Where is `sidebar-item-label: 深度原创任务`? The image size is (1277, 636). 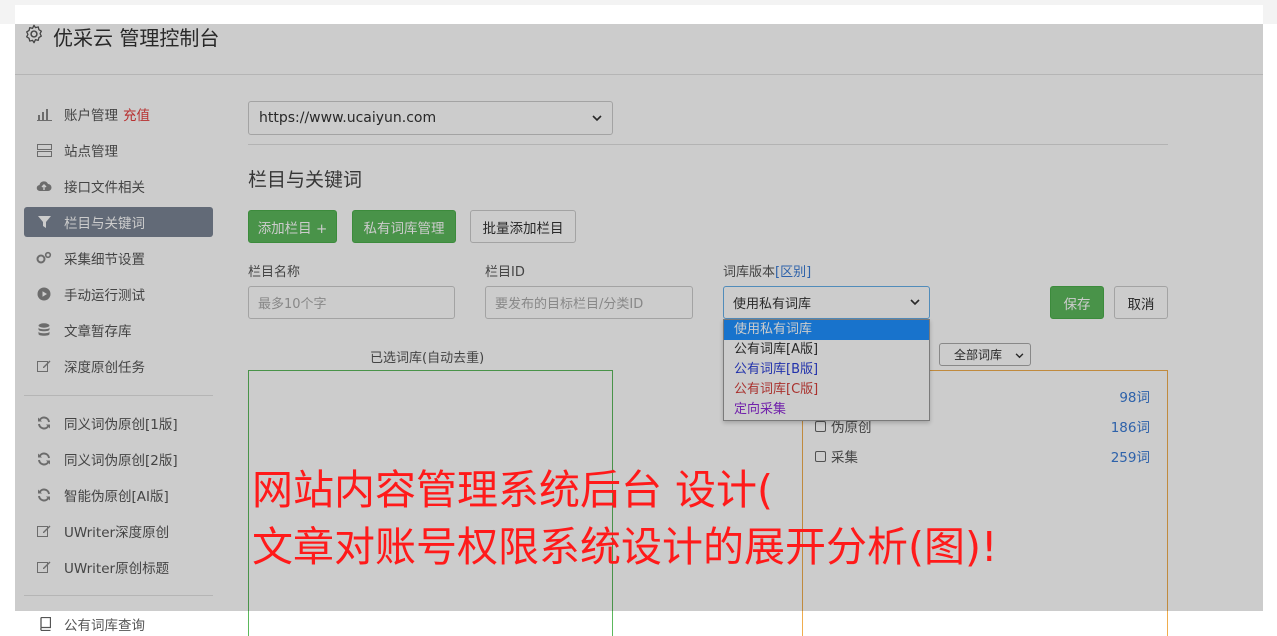 sidebar-item-label: 深度原创任务 is located at coordinates (104, 368).